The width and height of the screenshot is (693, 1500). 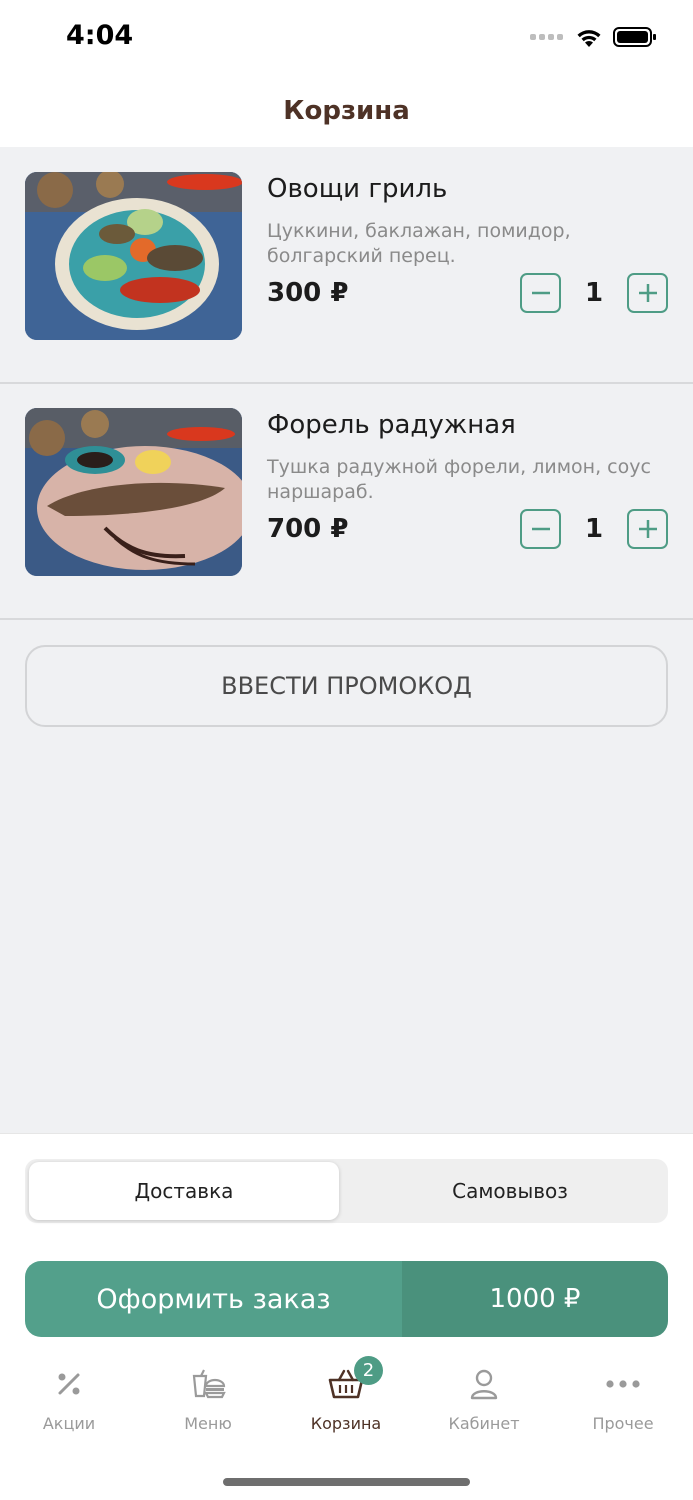 I want to click on item-price: 700 ₽, so click(x=308, y=529).